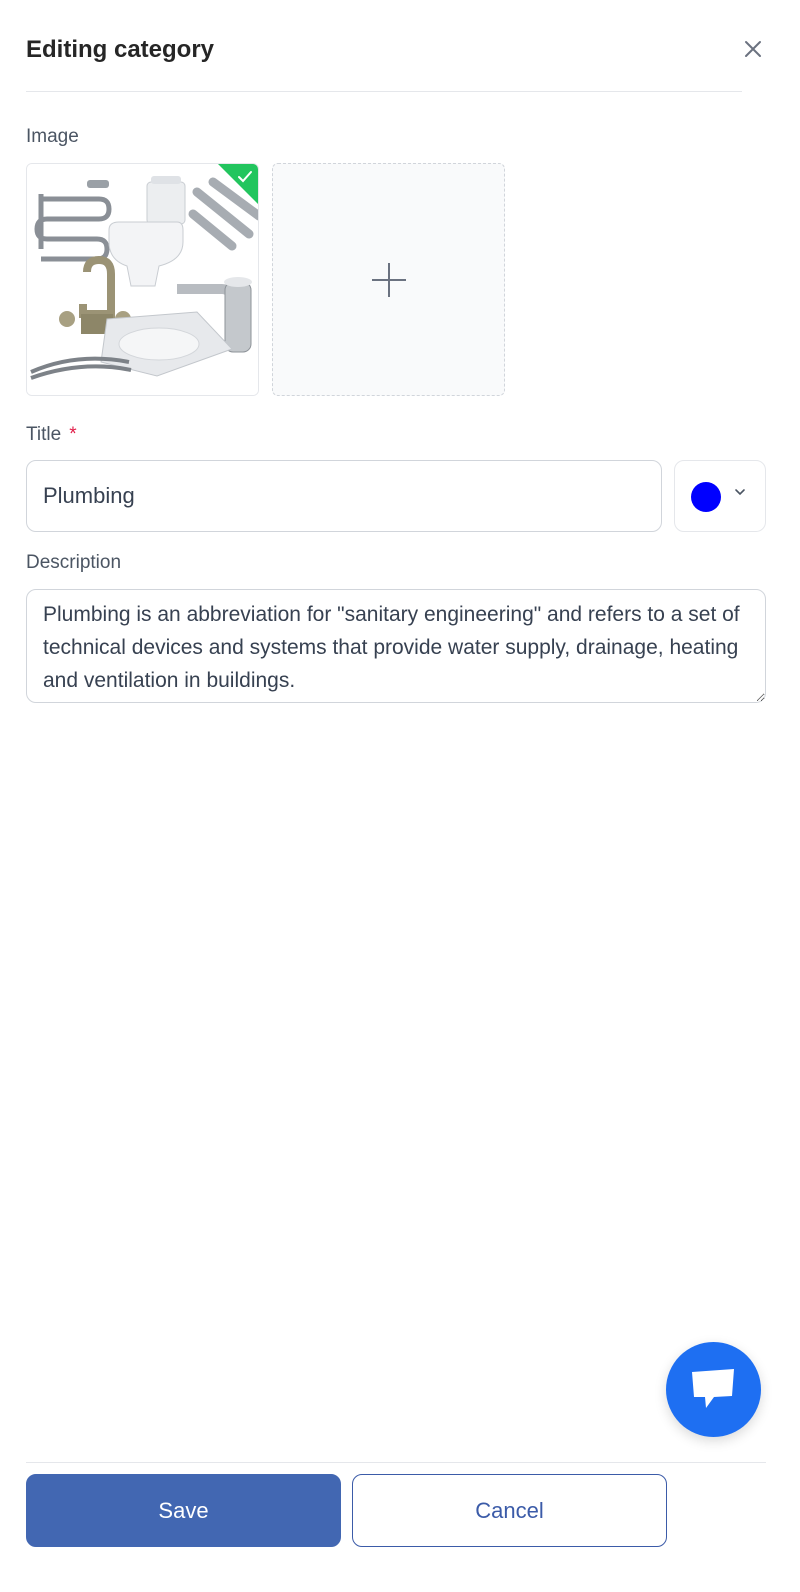  Describe the element at coordinates (344, 496) in the screenshot. I see `title-input` at that location.